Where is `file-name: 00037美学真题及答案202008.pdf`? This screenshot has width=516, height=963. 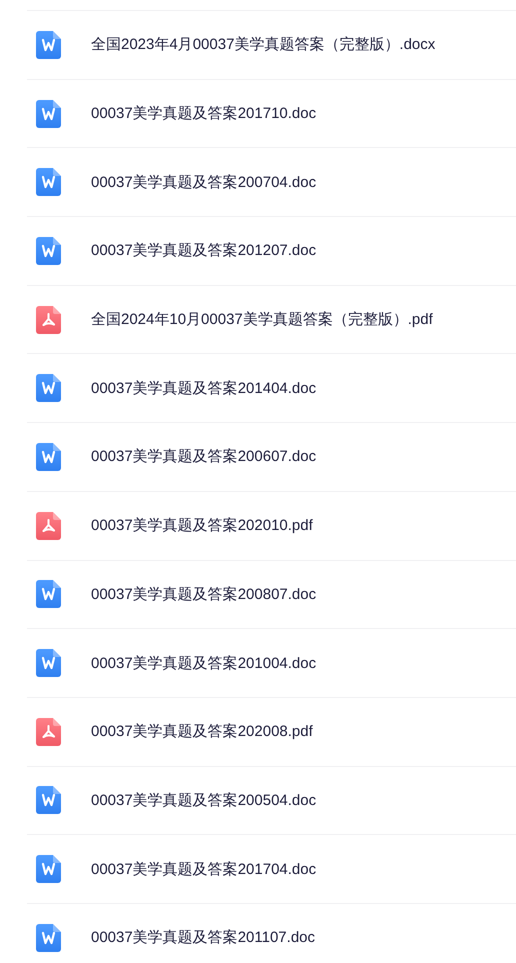 file-name: 00037美学真题及答案202008.pdf is located at coordinates (202, 732).